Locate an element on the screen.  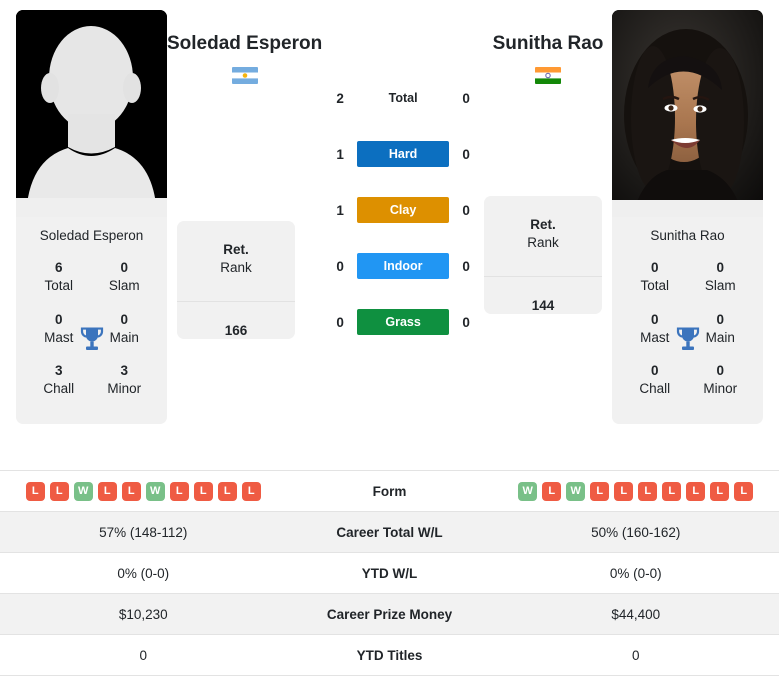
left-rank-label: Rank is located at coordinates (236, 268).